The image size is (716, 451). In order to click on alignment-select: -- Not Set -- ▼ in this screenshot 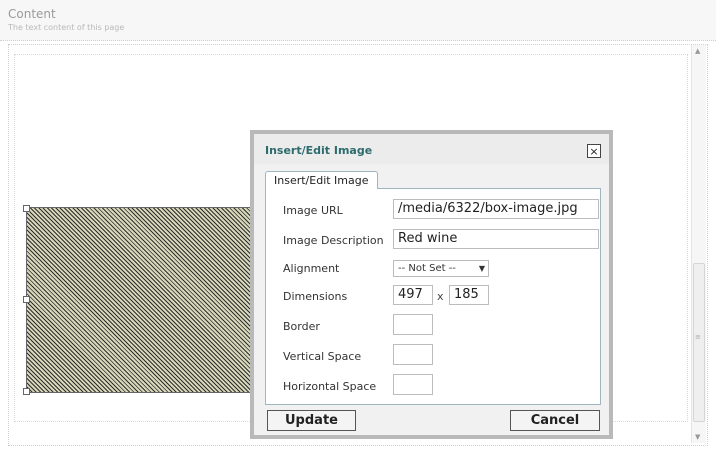, I will do `click(441, 268)`.